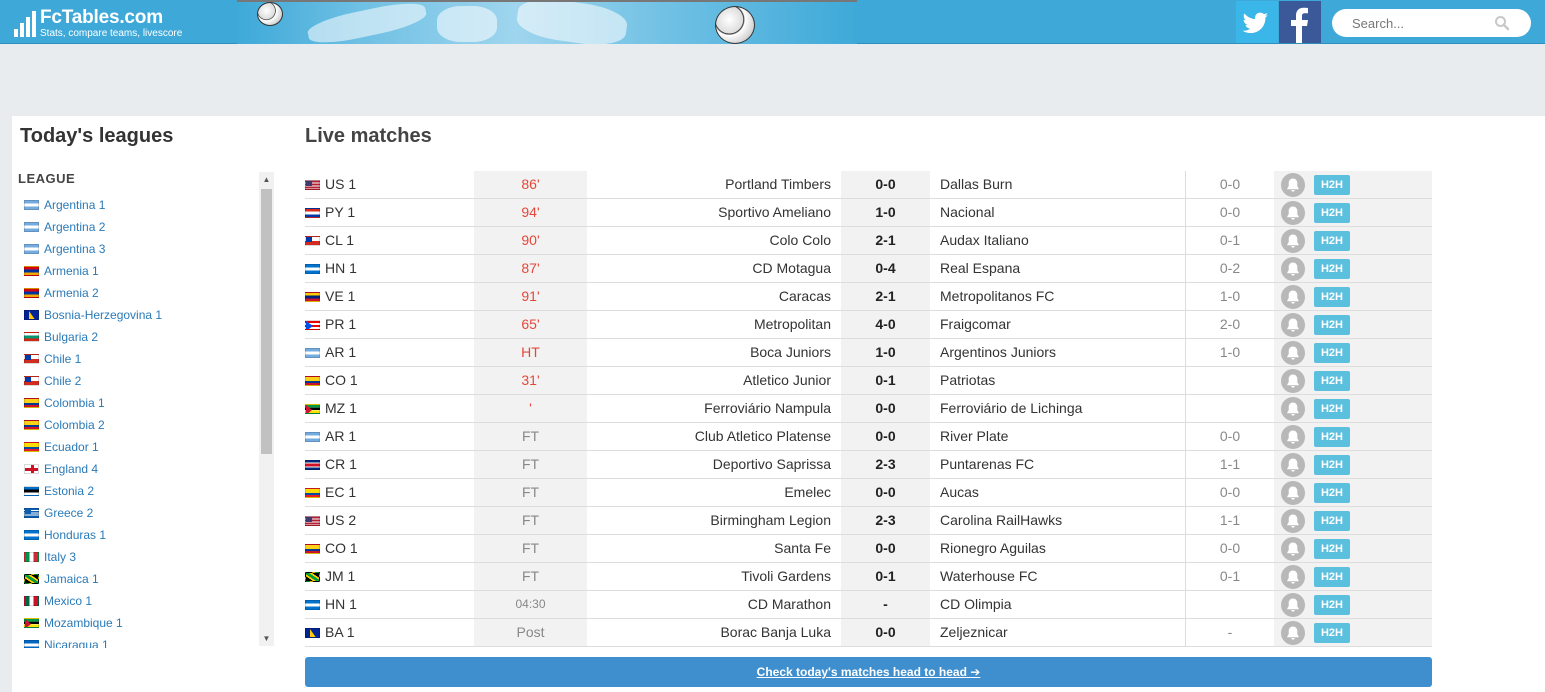 This screenshot has width=1545, height=692. What do you see at coordinates (709, 520) in the screenshot?
I see `home-team: Birmingham Legion` at bounding box center [709, 520].